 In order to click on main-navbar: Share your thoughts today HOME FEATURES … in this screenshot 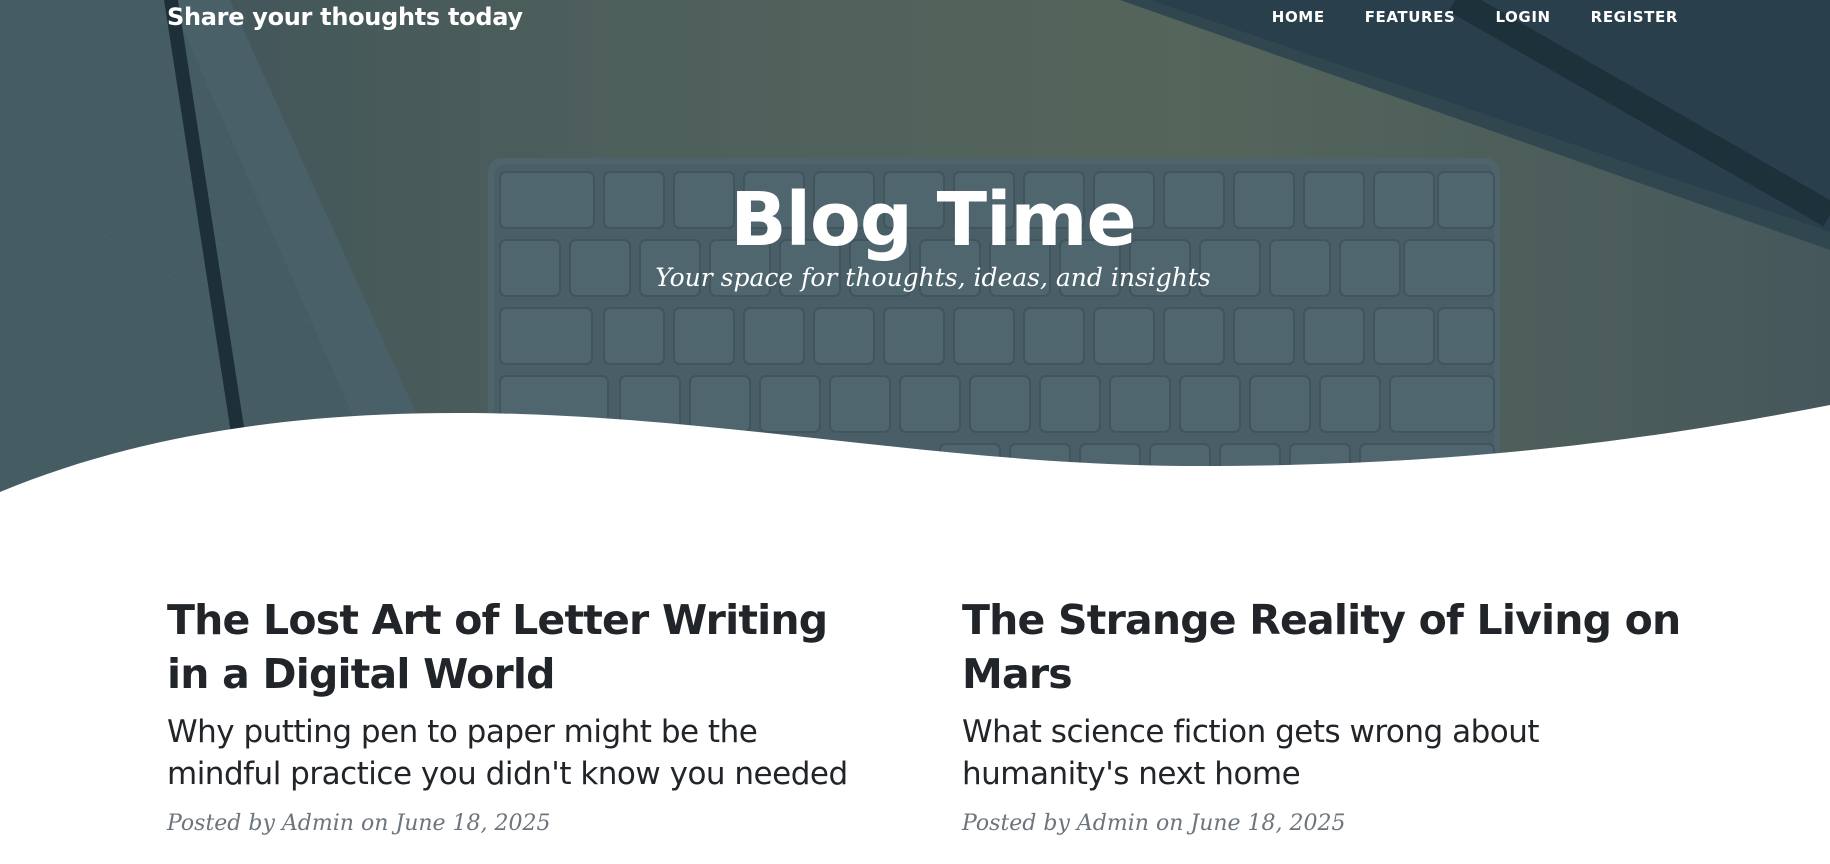, I will do `click(915, 17)`.